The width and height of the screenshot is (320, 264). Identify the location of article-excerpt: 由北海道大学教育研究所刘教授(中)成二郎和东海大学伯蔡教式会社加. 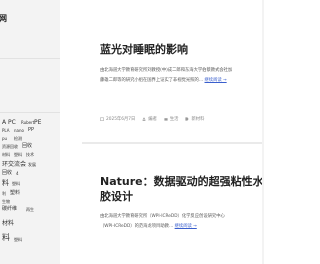
(166, 70).